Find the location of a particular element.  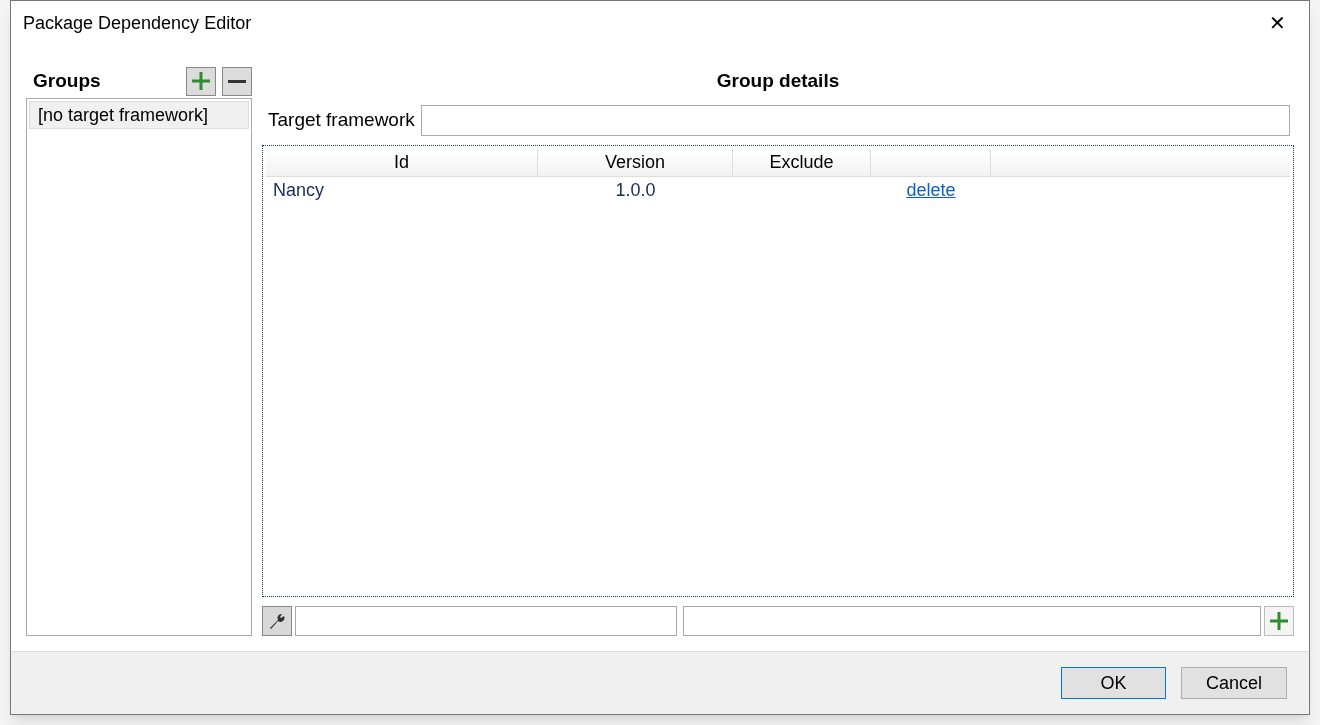

column-header: Id is located at coordinates (402, 162).